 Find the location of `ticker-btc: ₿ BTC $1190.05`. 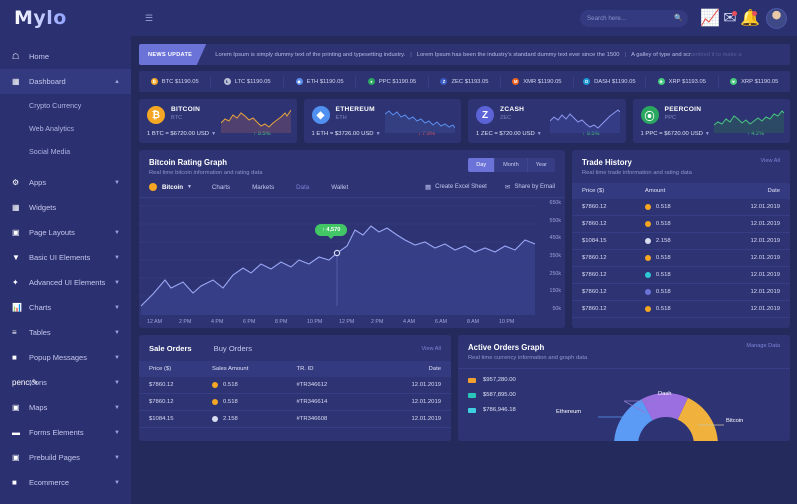

ticker-btc: ₿ BTC $1190.05 is located at coordinates (175, 81).